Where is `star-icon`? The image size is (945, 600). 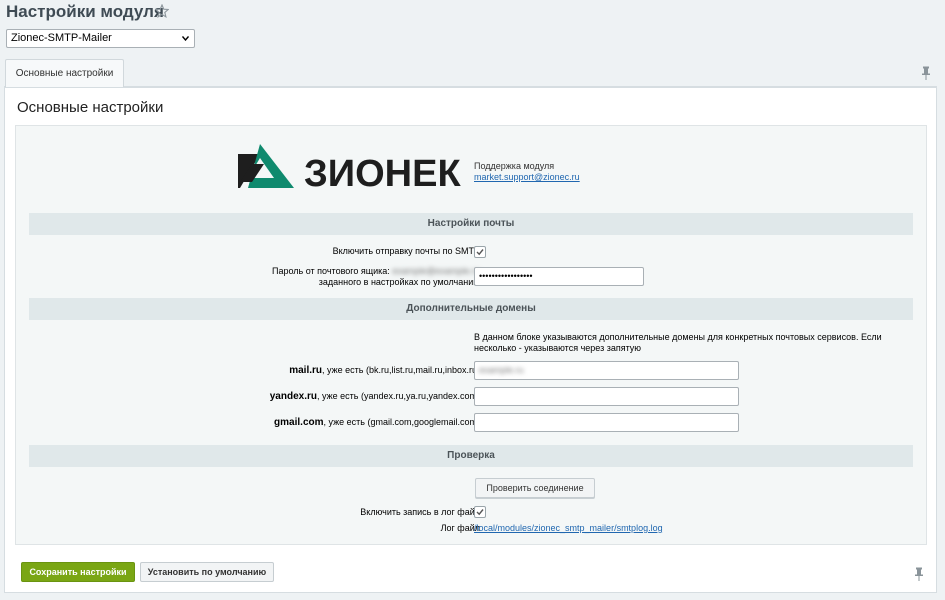
star-icon is located at coordinates (162, 11).